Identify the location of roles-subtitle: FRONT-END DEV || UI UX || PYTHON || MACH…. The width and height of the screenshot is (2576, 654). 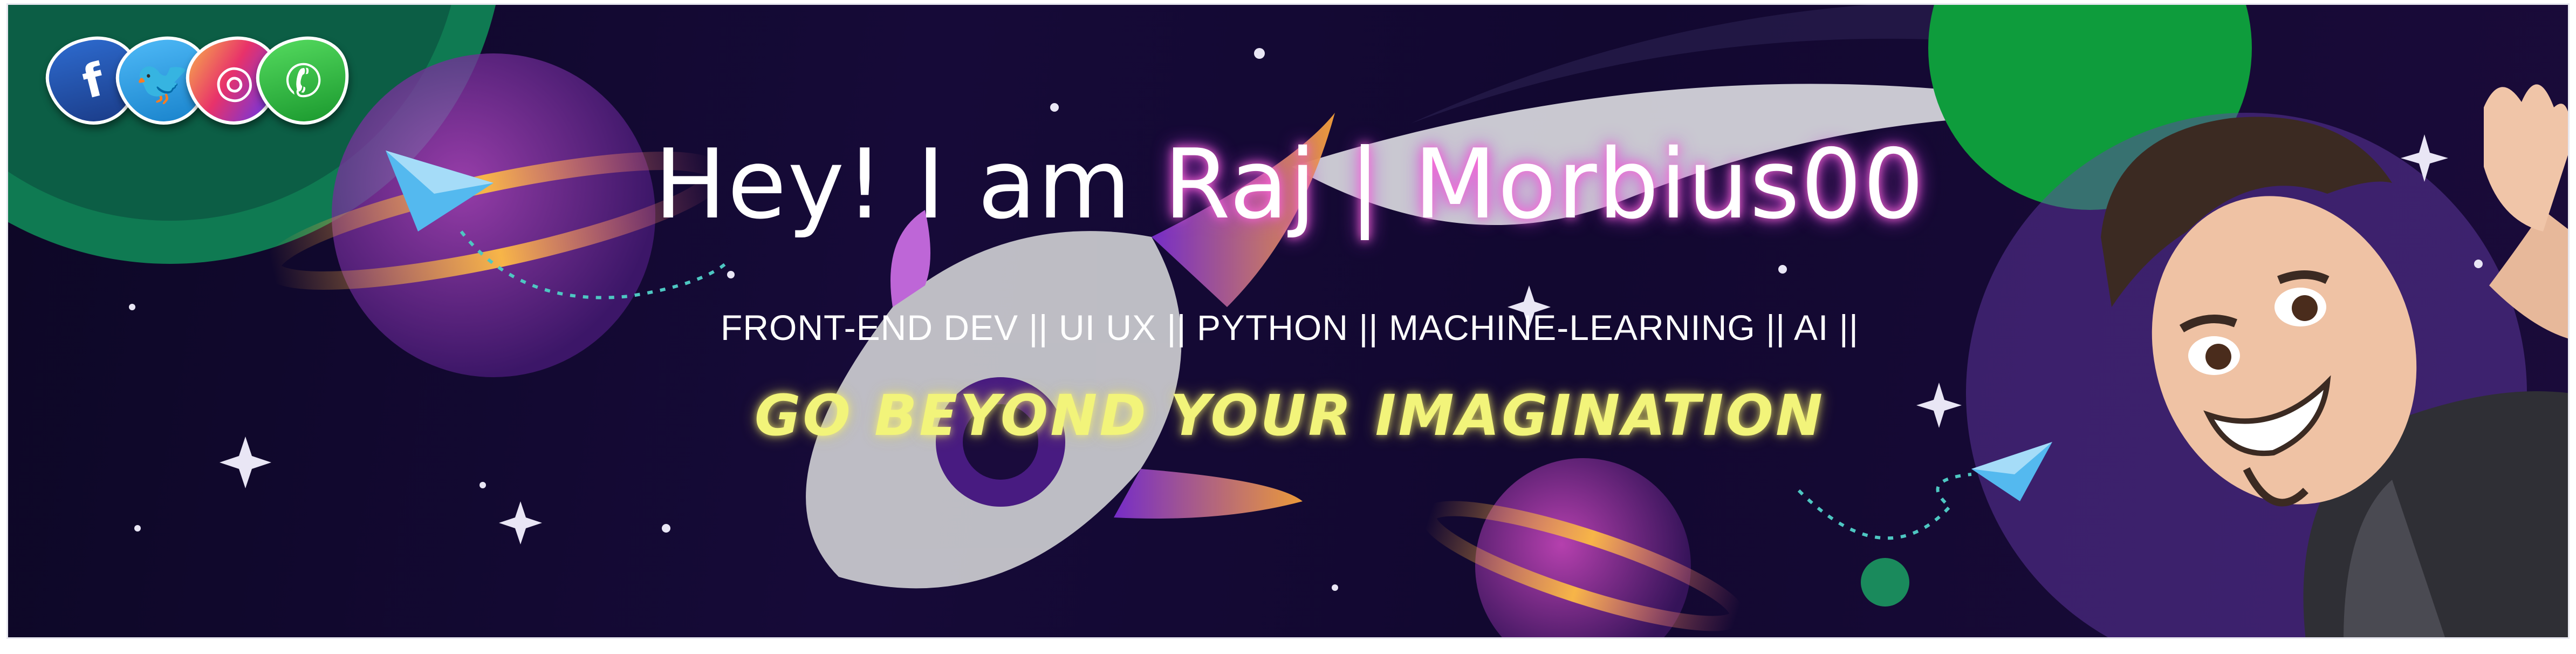
(1290, 328).